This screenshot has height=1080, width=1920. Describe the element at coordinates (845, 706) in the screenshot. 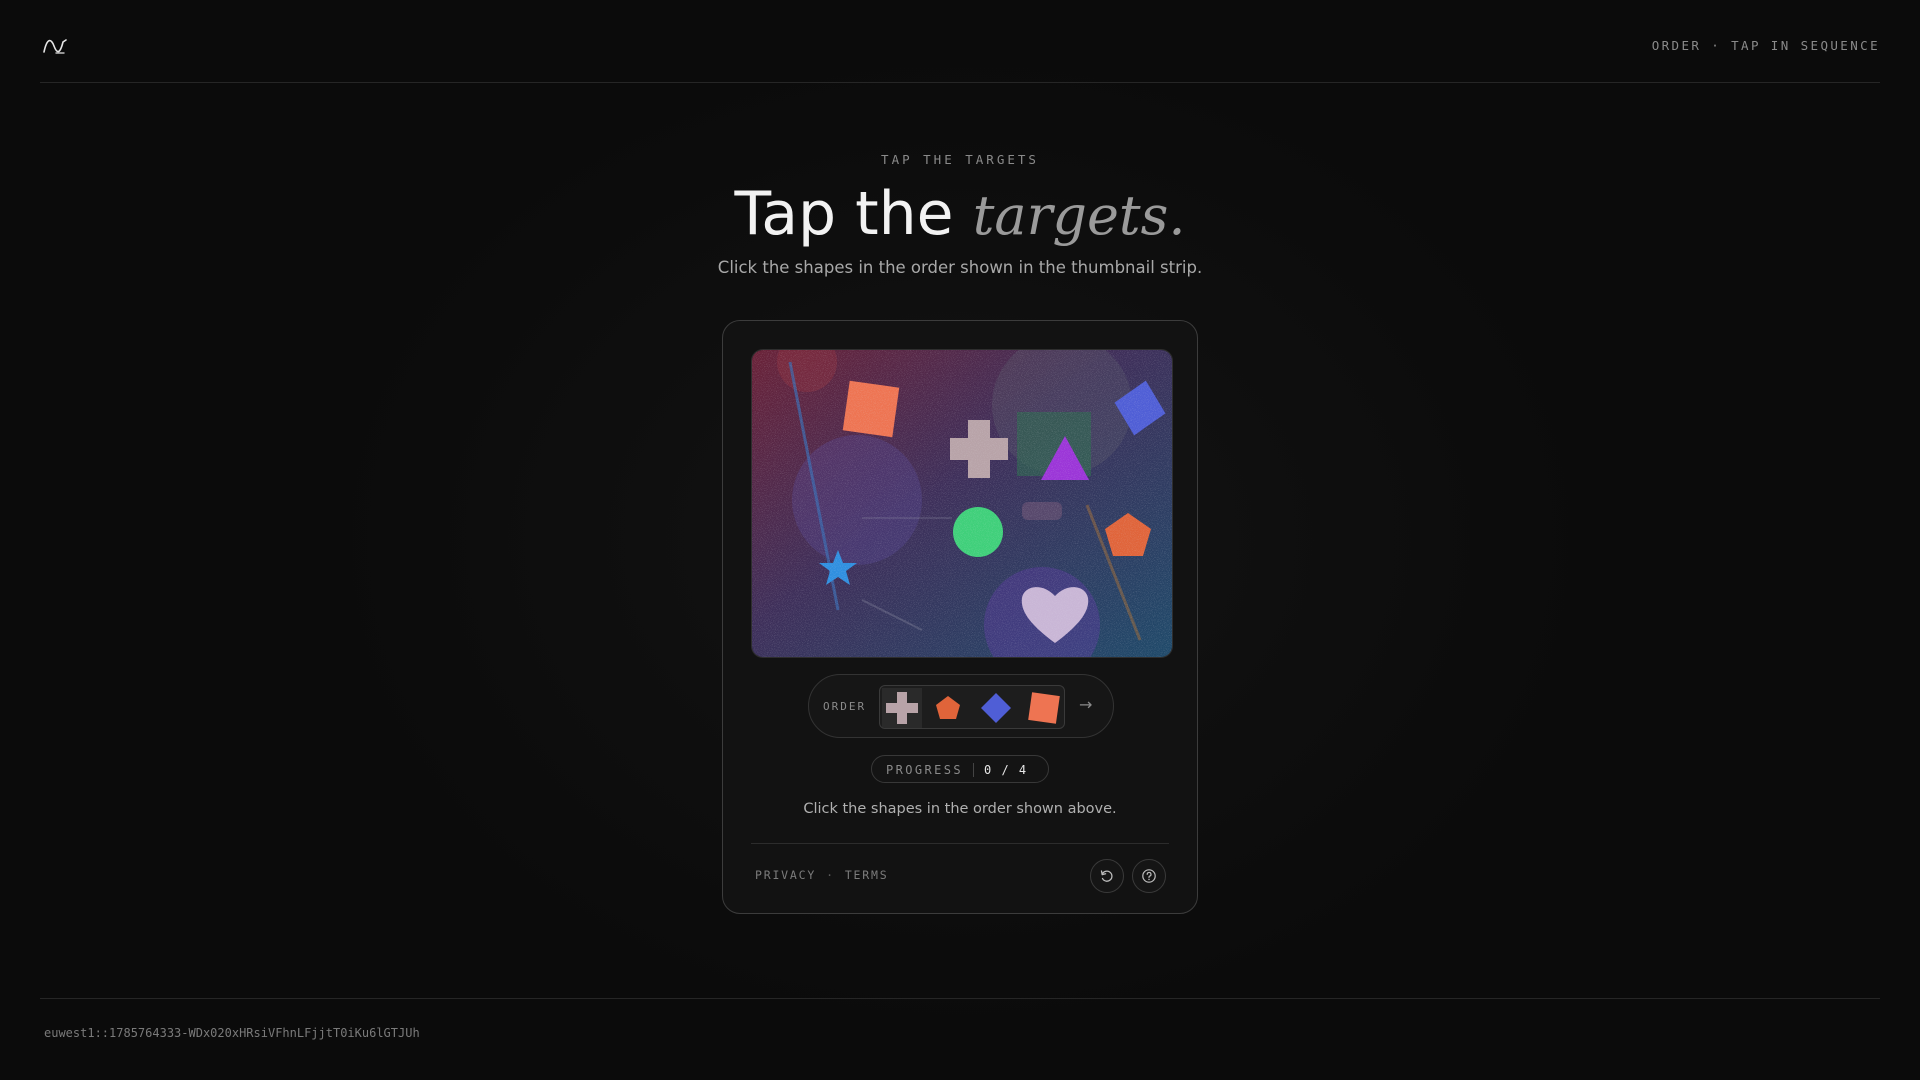

I see `order-label: ORDER` at that location.